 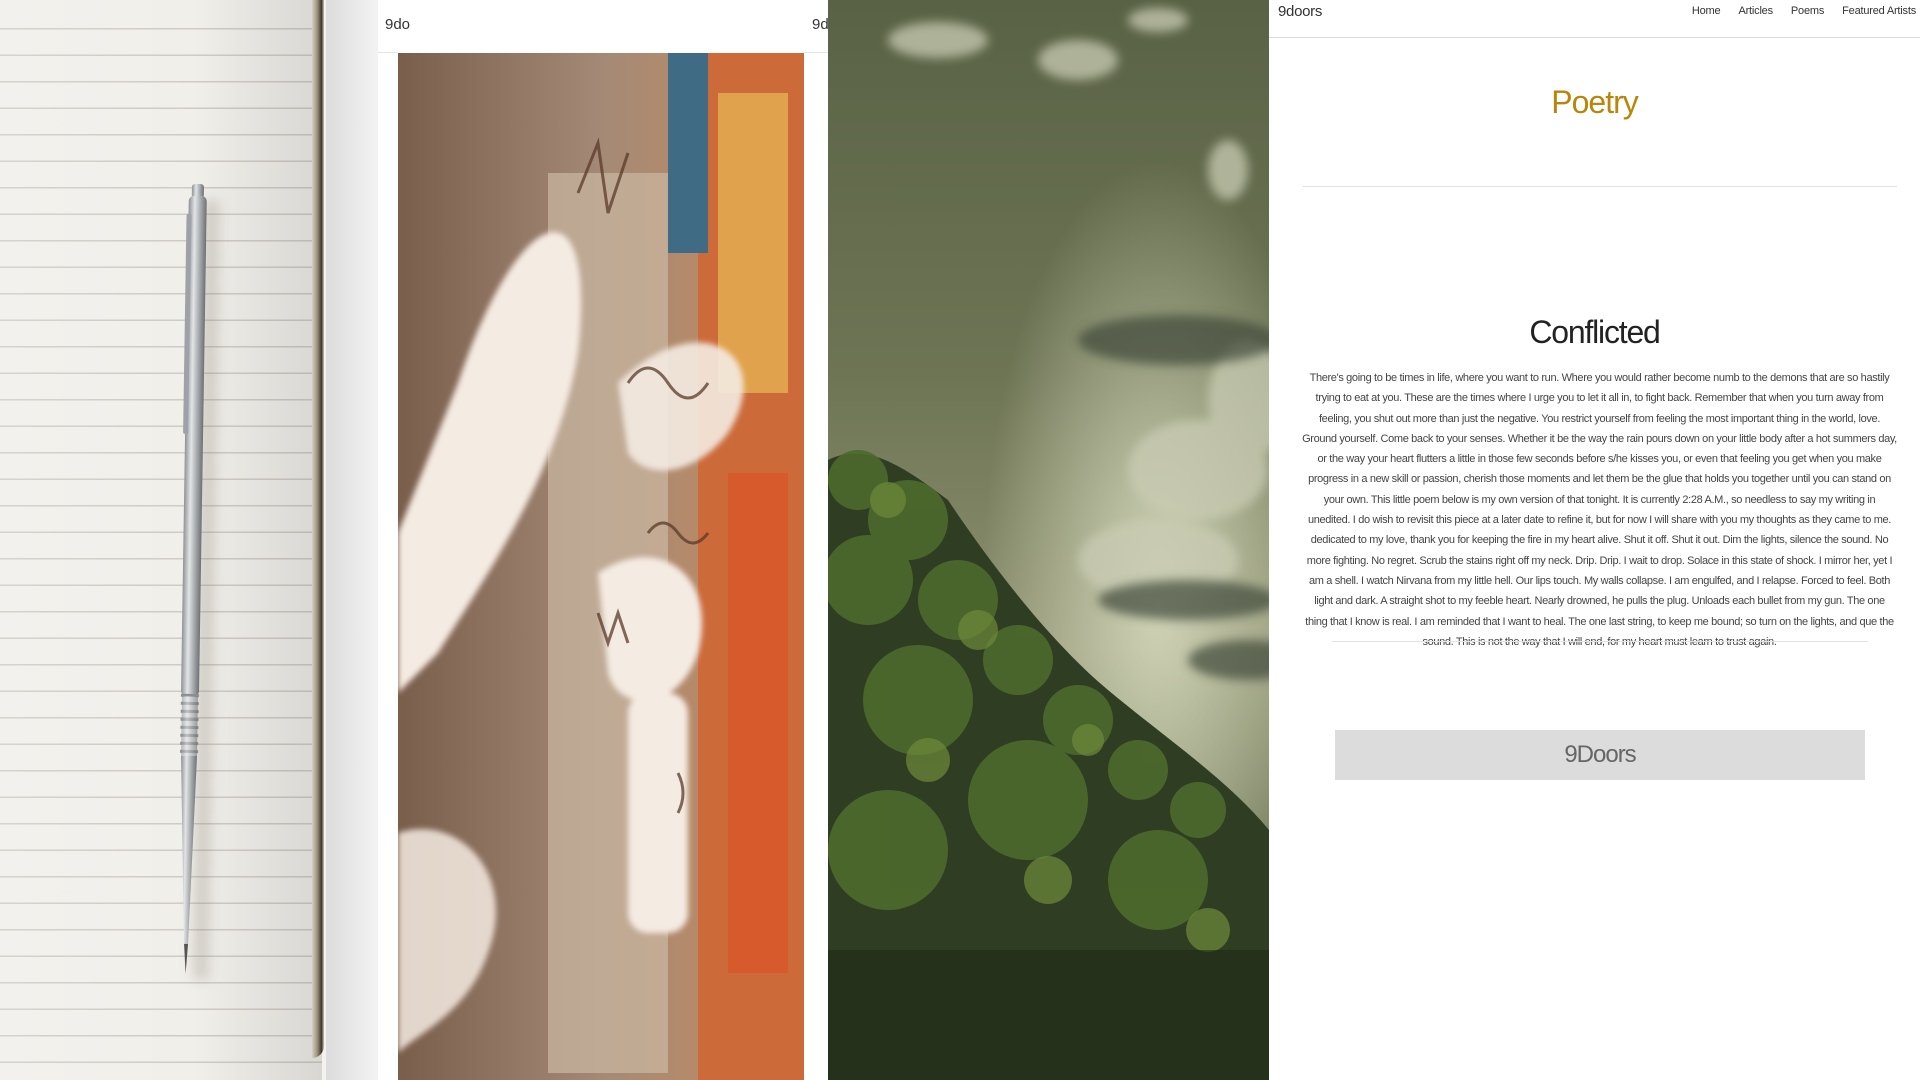 What do you see at coordinates (1599, 186) in the screenshot?
I see `divider-top` at bounding box center [1599, 186].